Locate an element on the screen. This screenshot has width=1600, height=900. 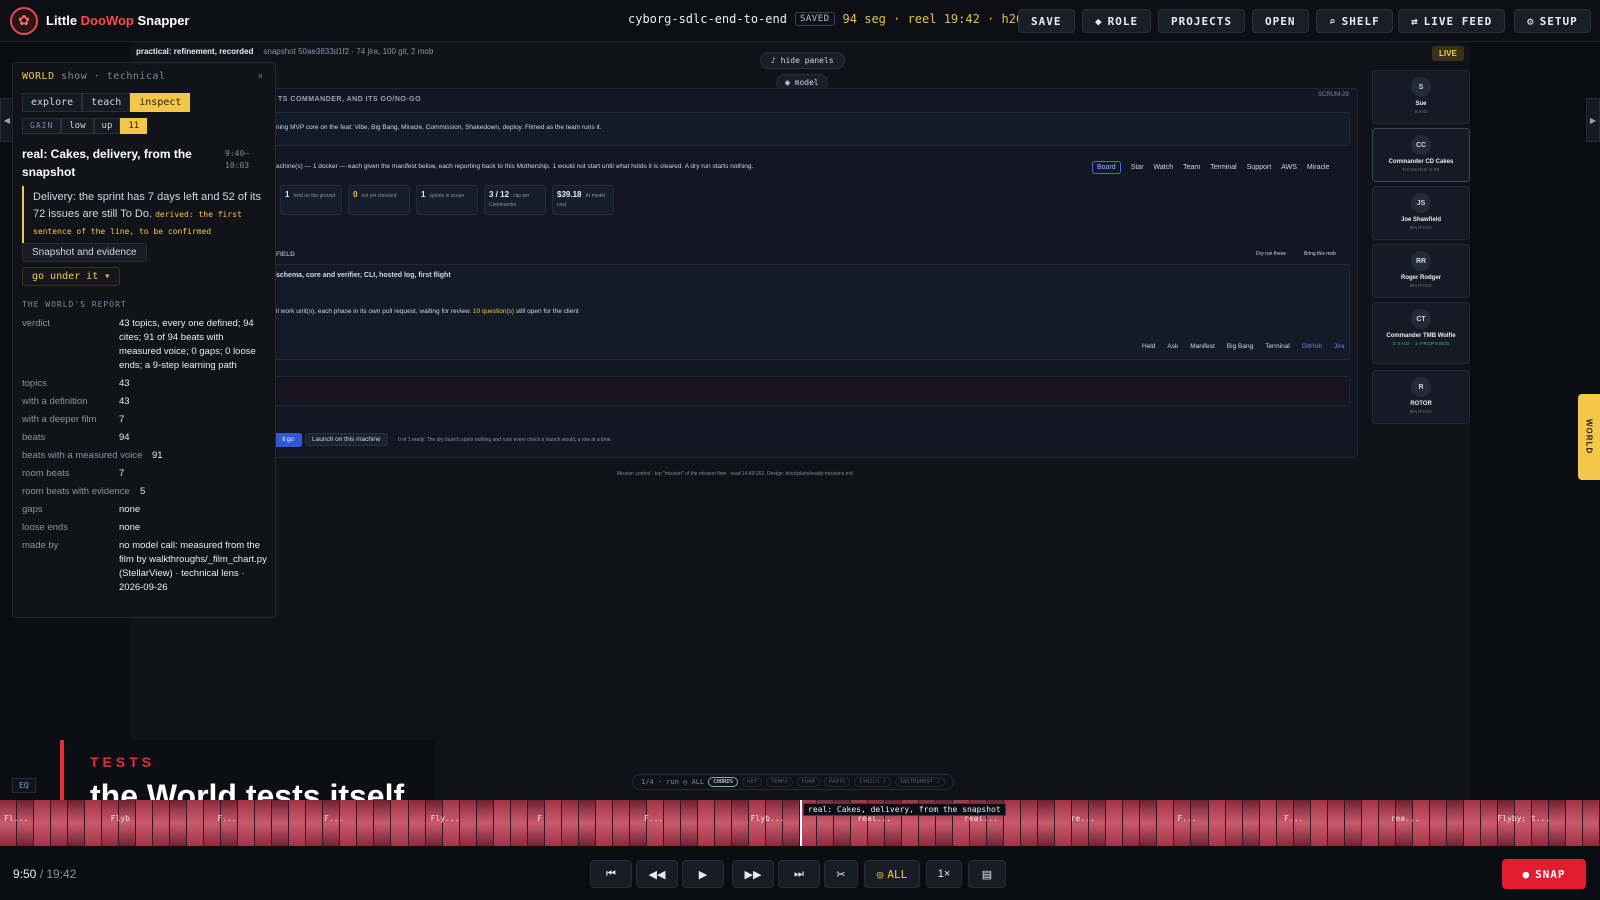
cast-card: RR Roger Rodger WAITING is located at coordinates (1421, 271).